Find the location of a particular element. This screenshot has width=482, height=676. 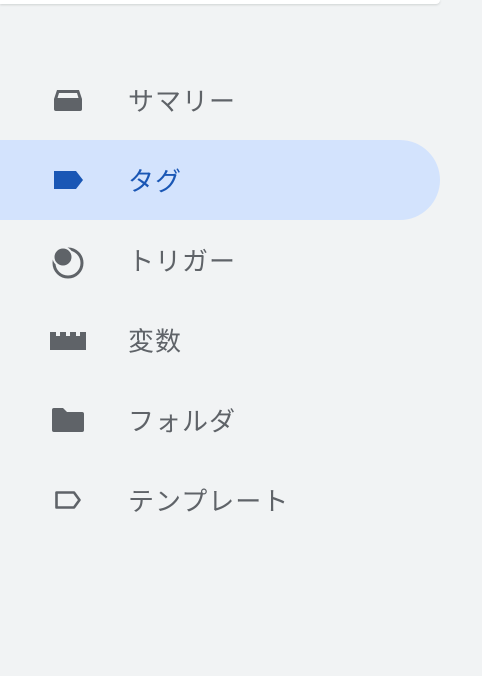

folder-icon is located at coordinates (68, 420).